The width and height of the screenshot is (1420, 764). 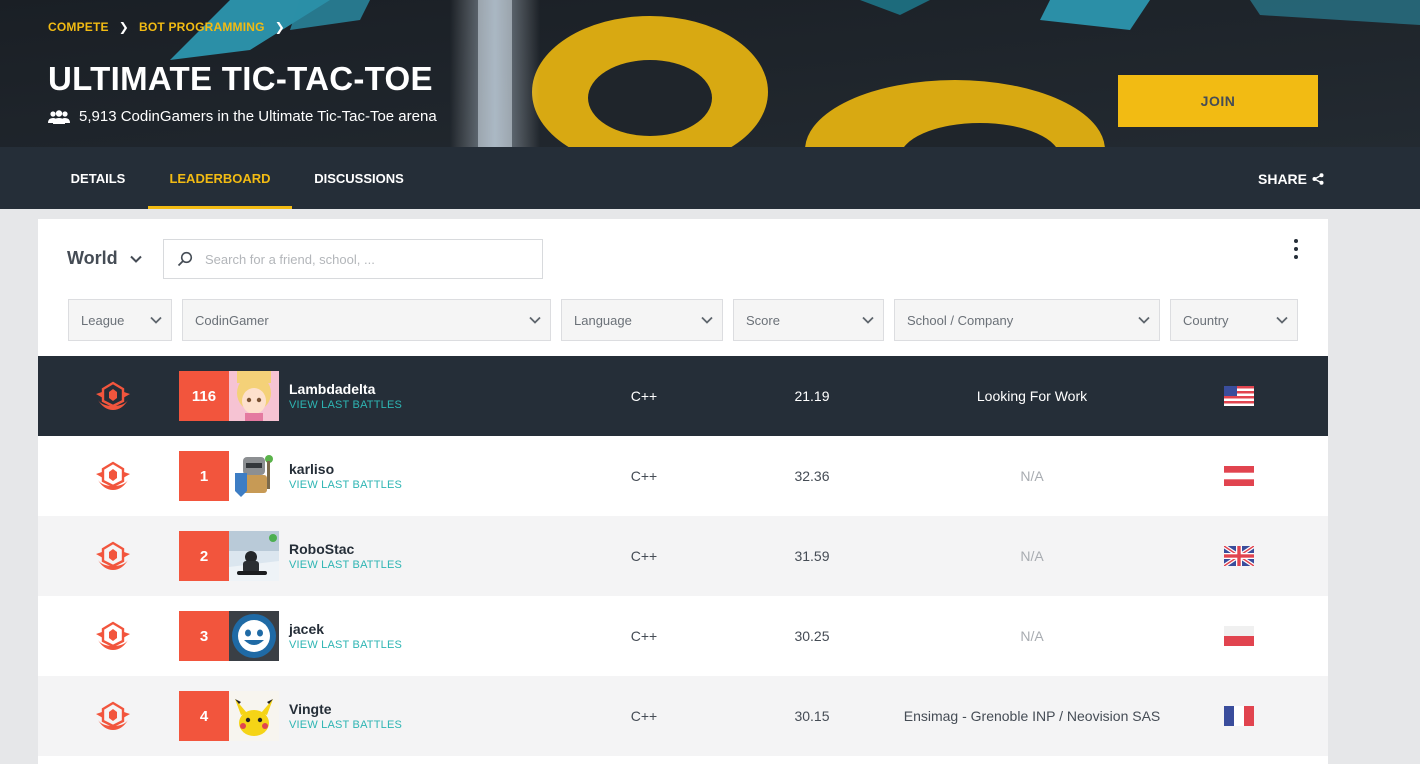 What do you see at coordinates (710, 178) in the screenshot?
I see `tab-bar: DETAILS LEADERBOARD DISCUSSIONS SHARE` at bounding box center [710, 178].